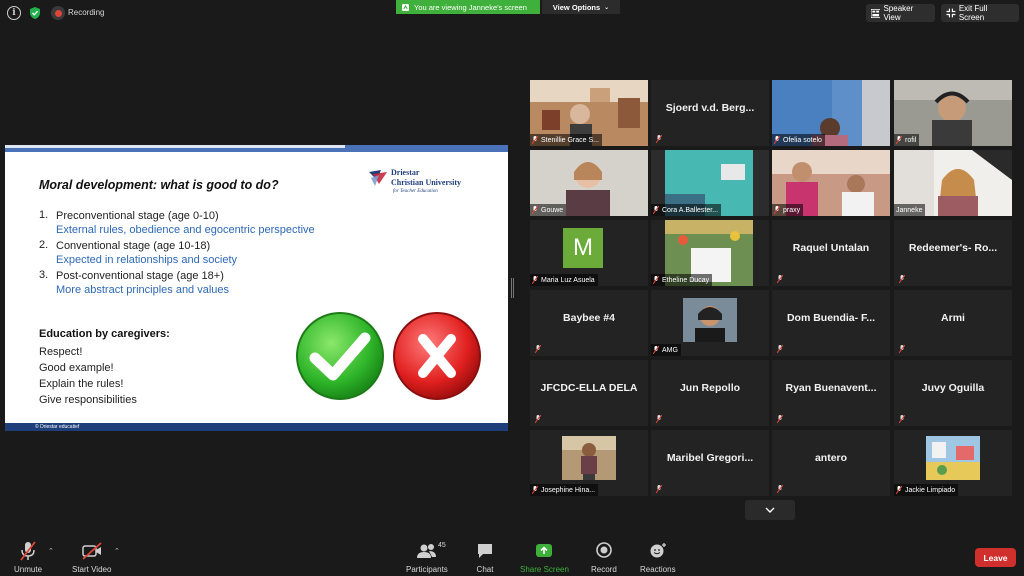 This screenshot has width=1024, height=576. Describe the element at coordinates (907, 140) in the screenshot. I see `participant-name-label: rofil` at that location.